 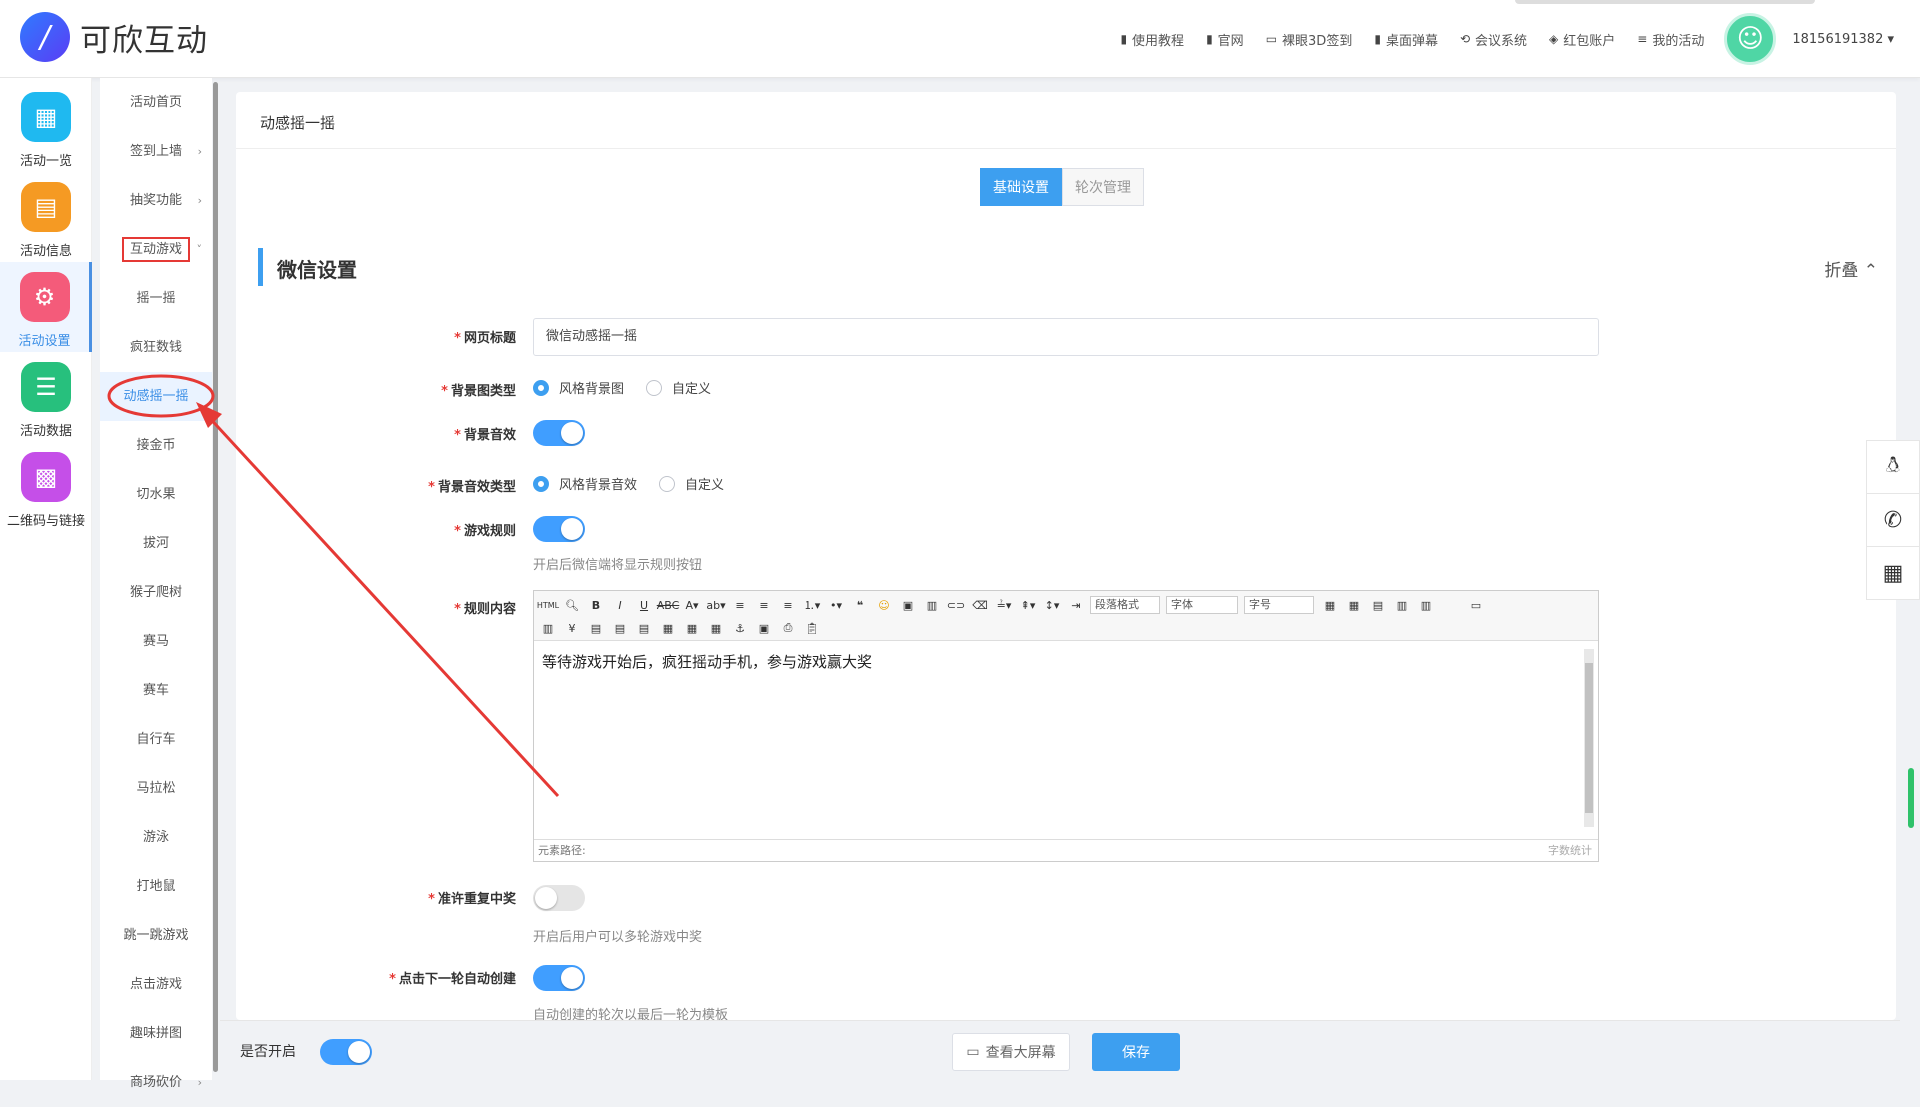 I want to click on menu-item-tug-of-war: 拔河, so click(x=156, y=543).